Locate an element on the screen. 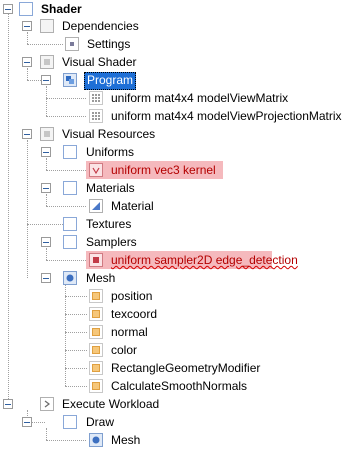 The image size is (346, 449). program-icon is located at coordinates (70, 80).